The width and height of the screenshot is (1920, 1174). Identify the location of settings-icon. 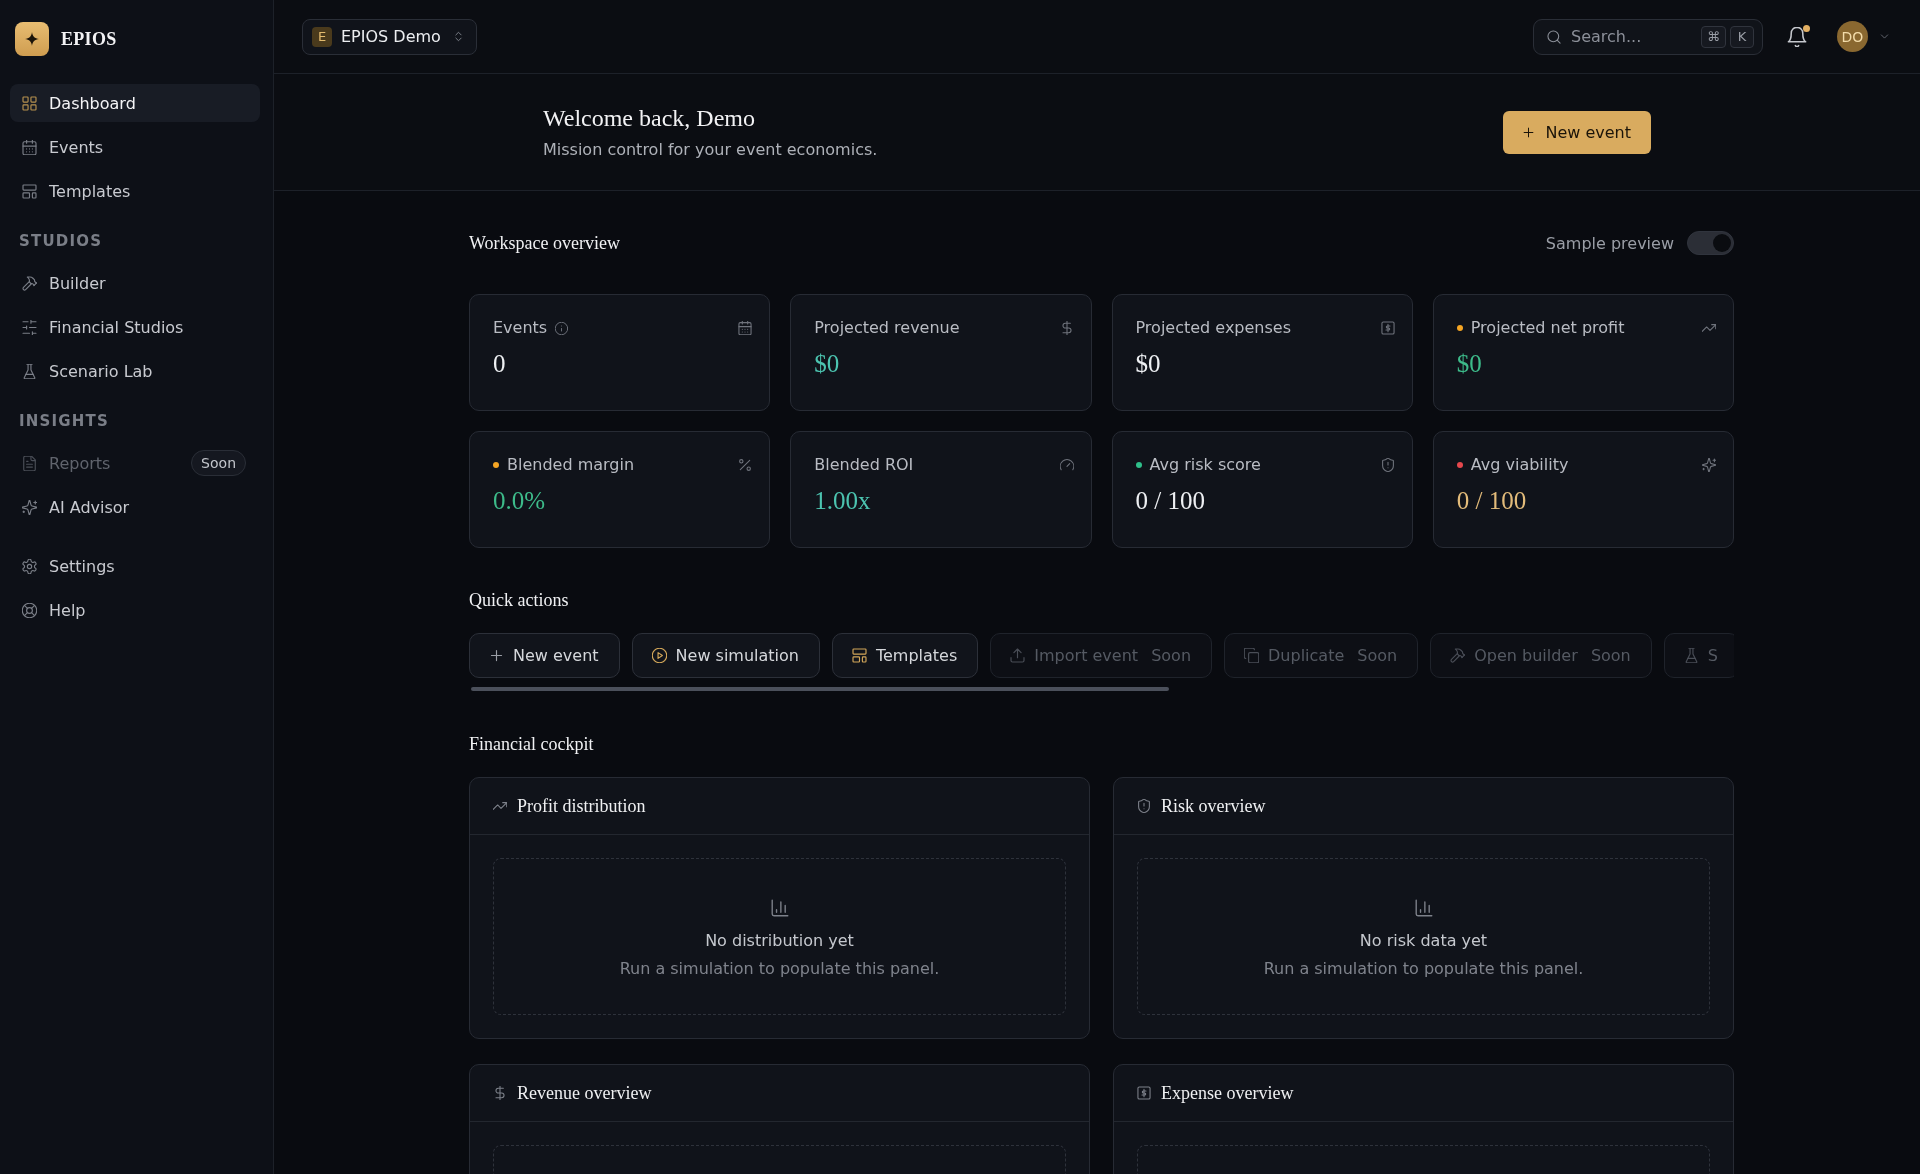
(29, 566).